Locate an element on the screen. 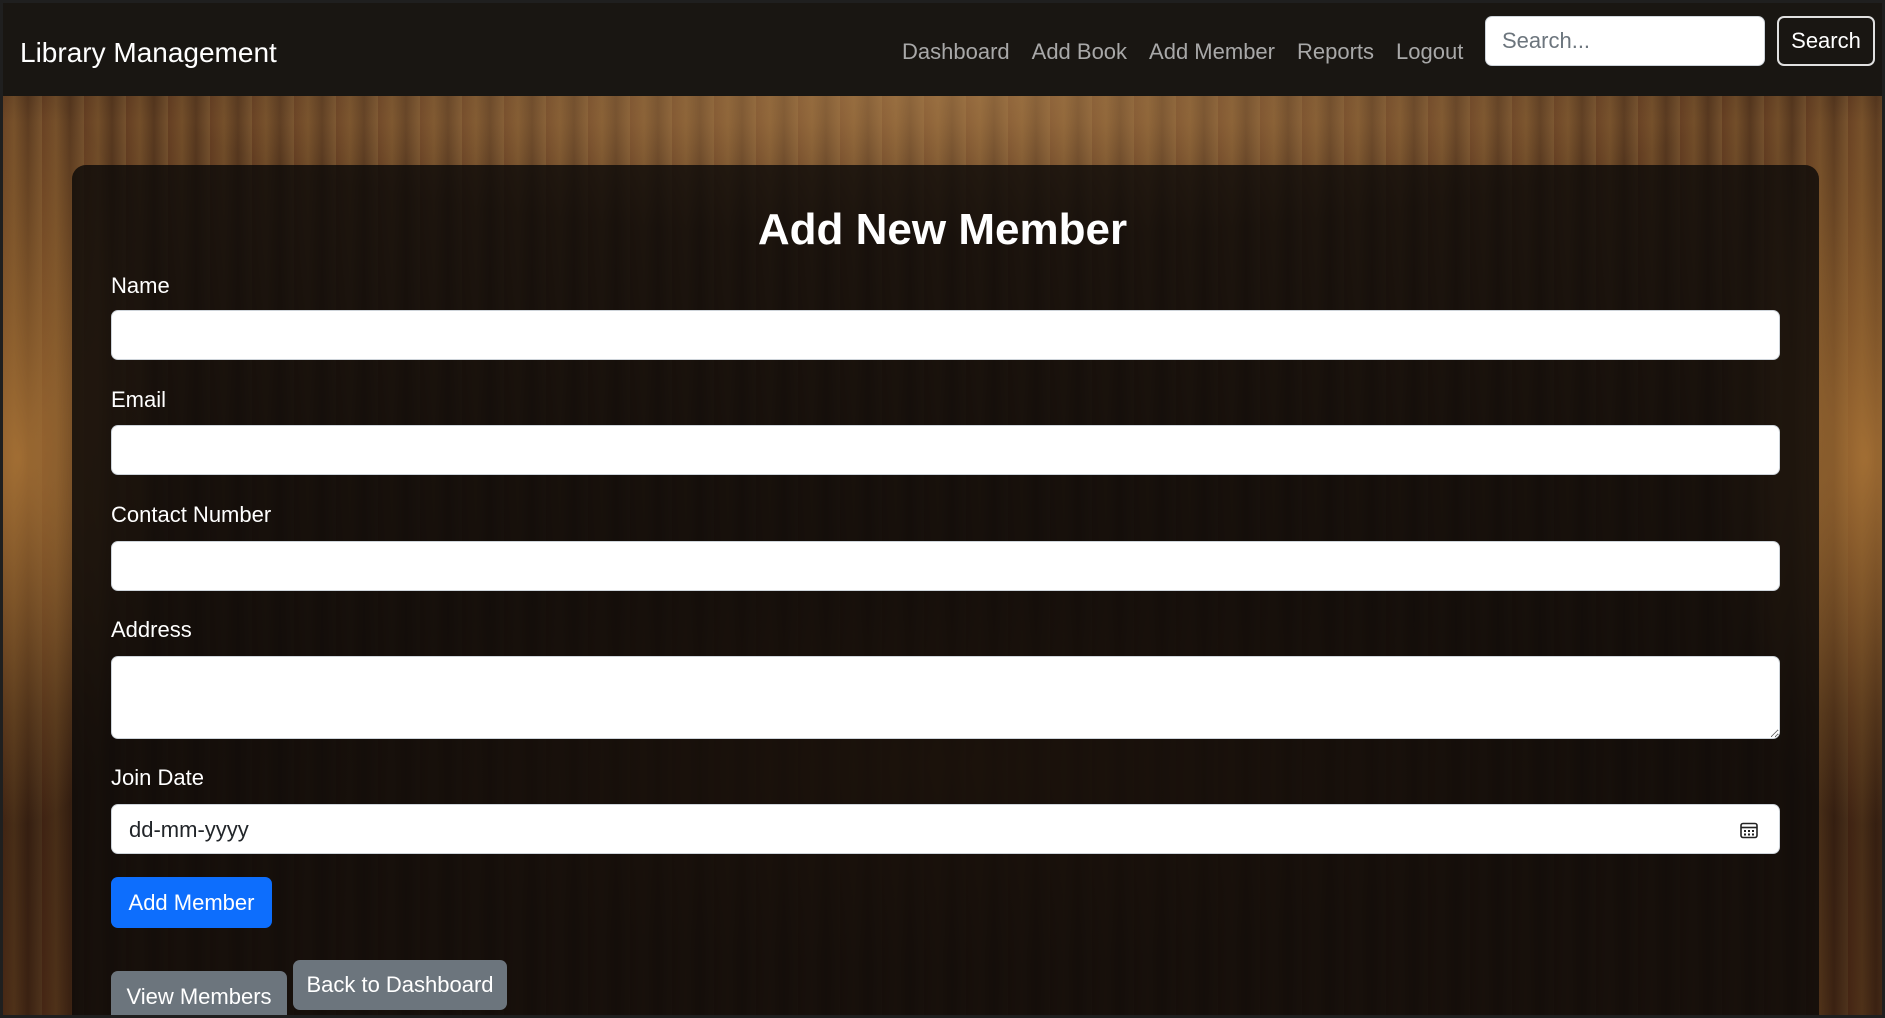 The image size is (1885, 1018). name-label: Name is located at coordinates (140, 285).